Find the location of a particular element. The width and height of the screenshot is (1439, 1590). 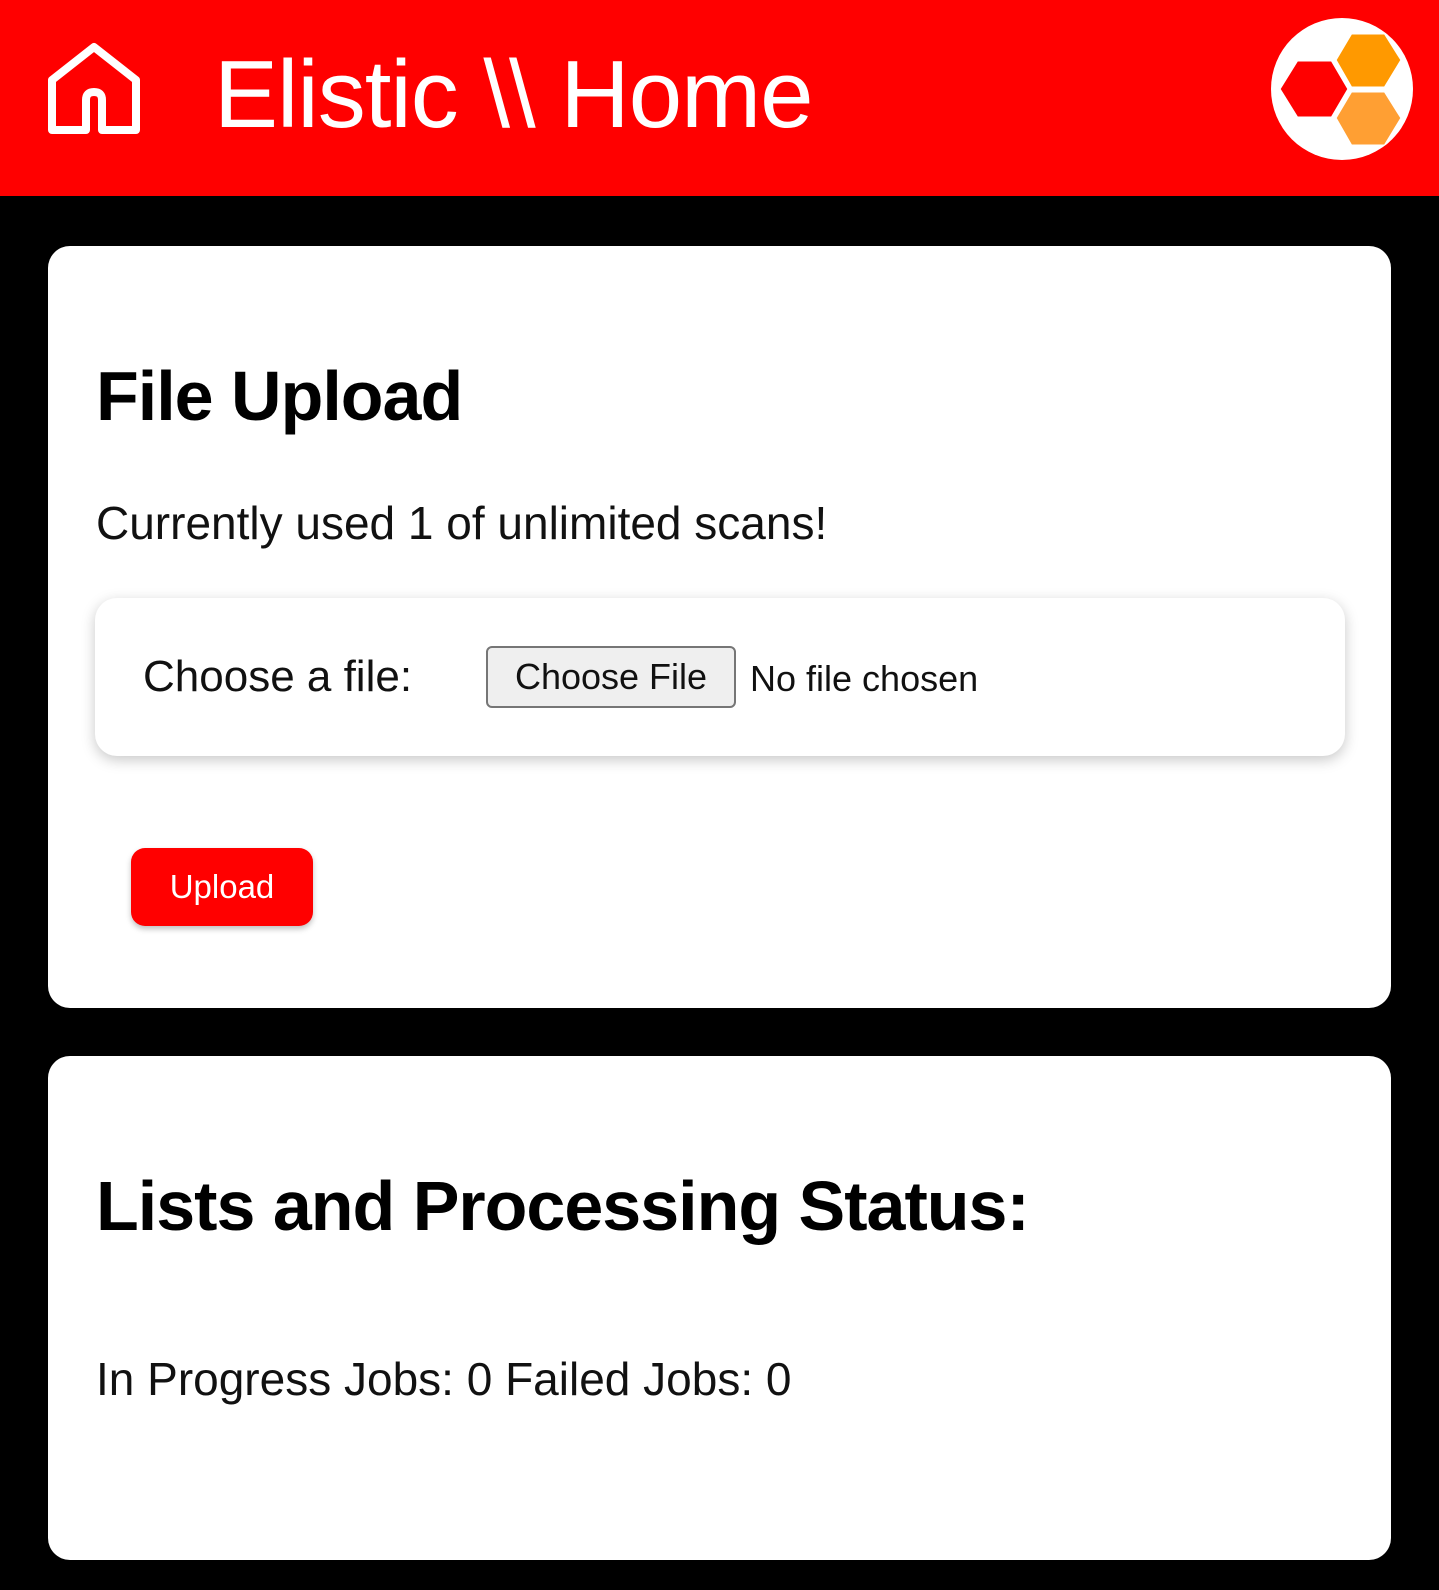

processing-status-title: Lists and Processing Status: is located at coordinates (563, 1206).